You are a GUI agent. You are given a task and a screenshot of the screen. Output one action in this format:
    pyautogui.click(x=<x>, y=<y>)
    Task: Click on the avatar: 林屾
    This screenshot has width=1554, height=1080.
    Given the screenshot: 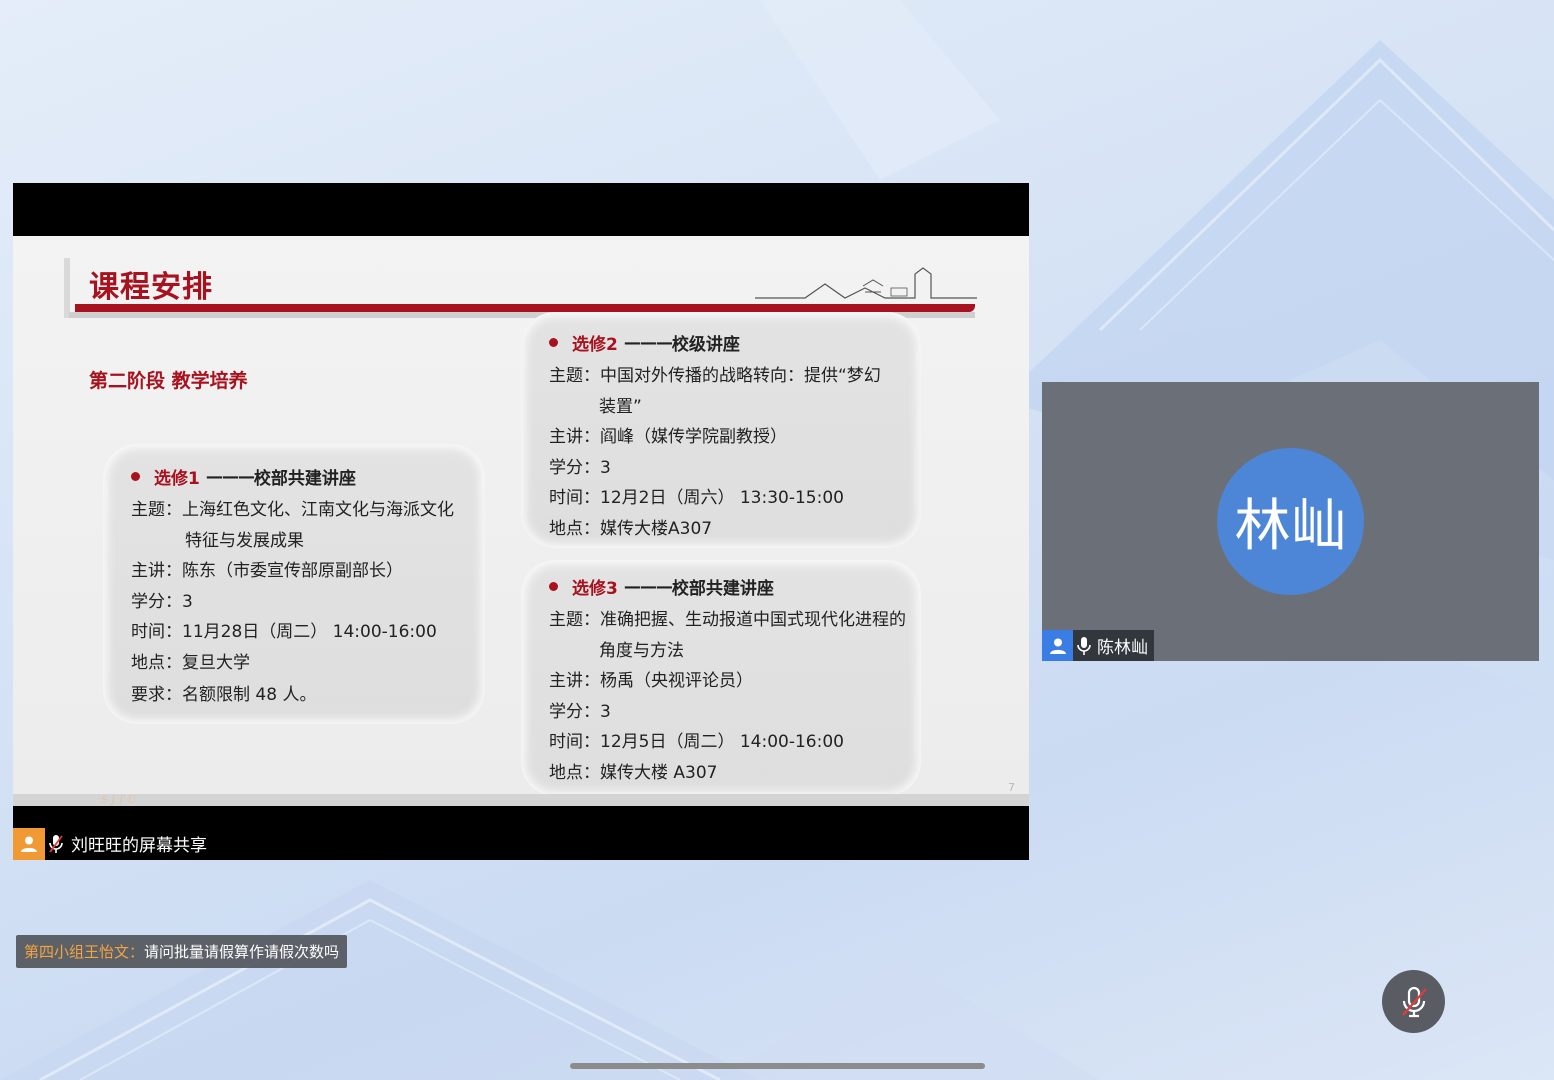 What is the action you would take?
    pyautogui.click(x=1290, y=521)
    